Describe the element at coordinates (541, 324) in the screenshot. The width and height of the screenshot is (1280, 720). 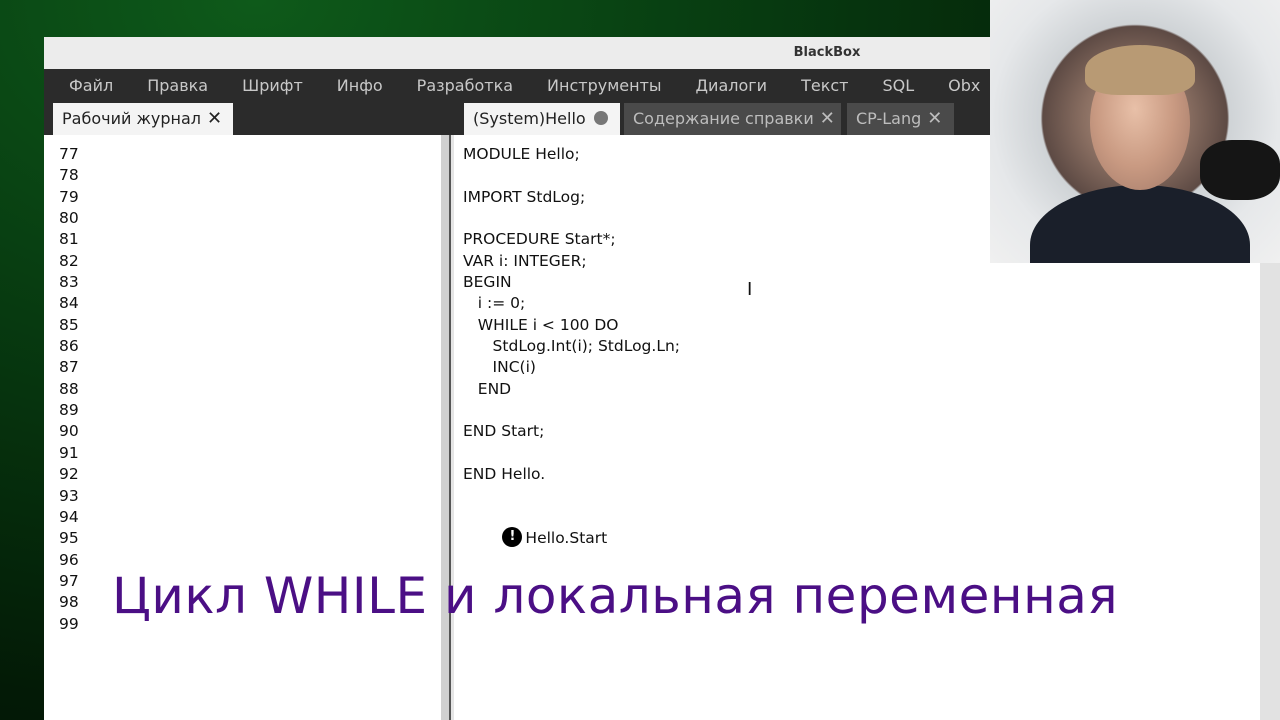
I see `code-line: WHILE i < 100 DO` at that location.